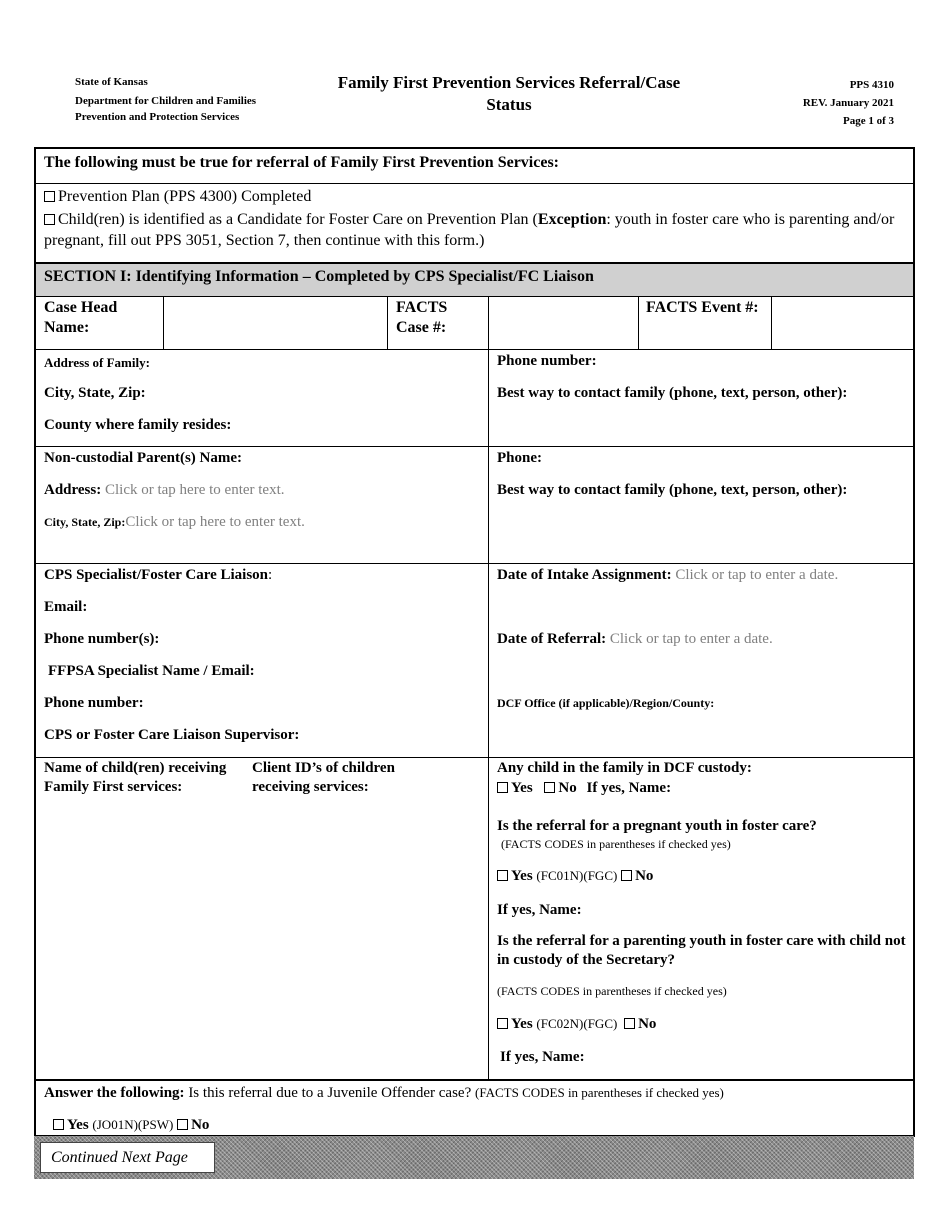 The image size is (950, 1230). What do you see at coordinates (151, 671) in the screenshot?
I see `ffpsa-specialist-field: FFPSA Specialist Name / Email:` at bounding box center [151, 671].